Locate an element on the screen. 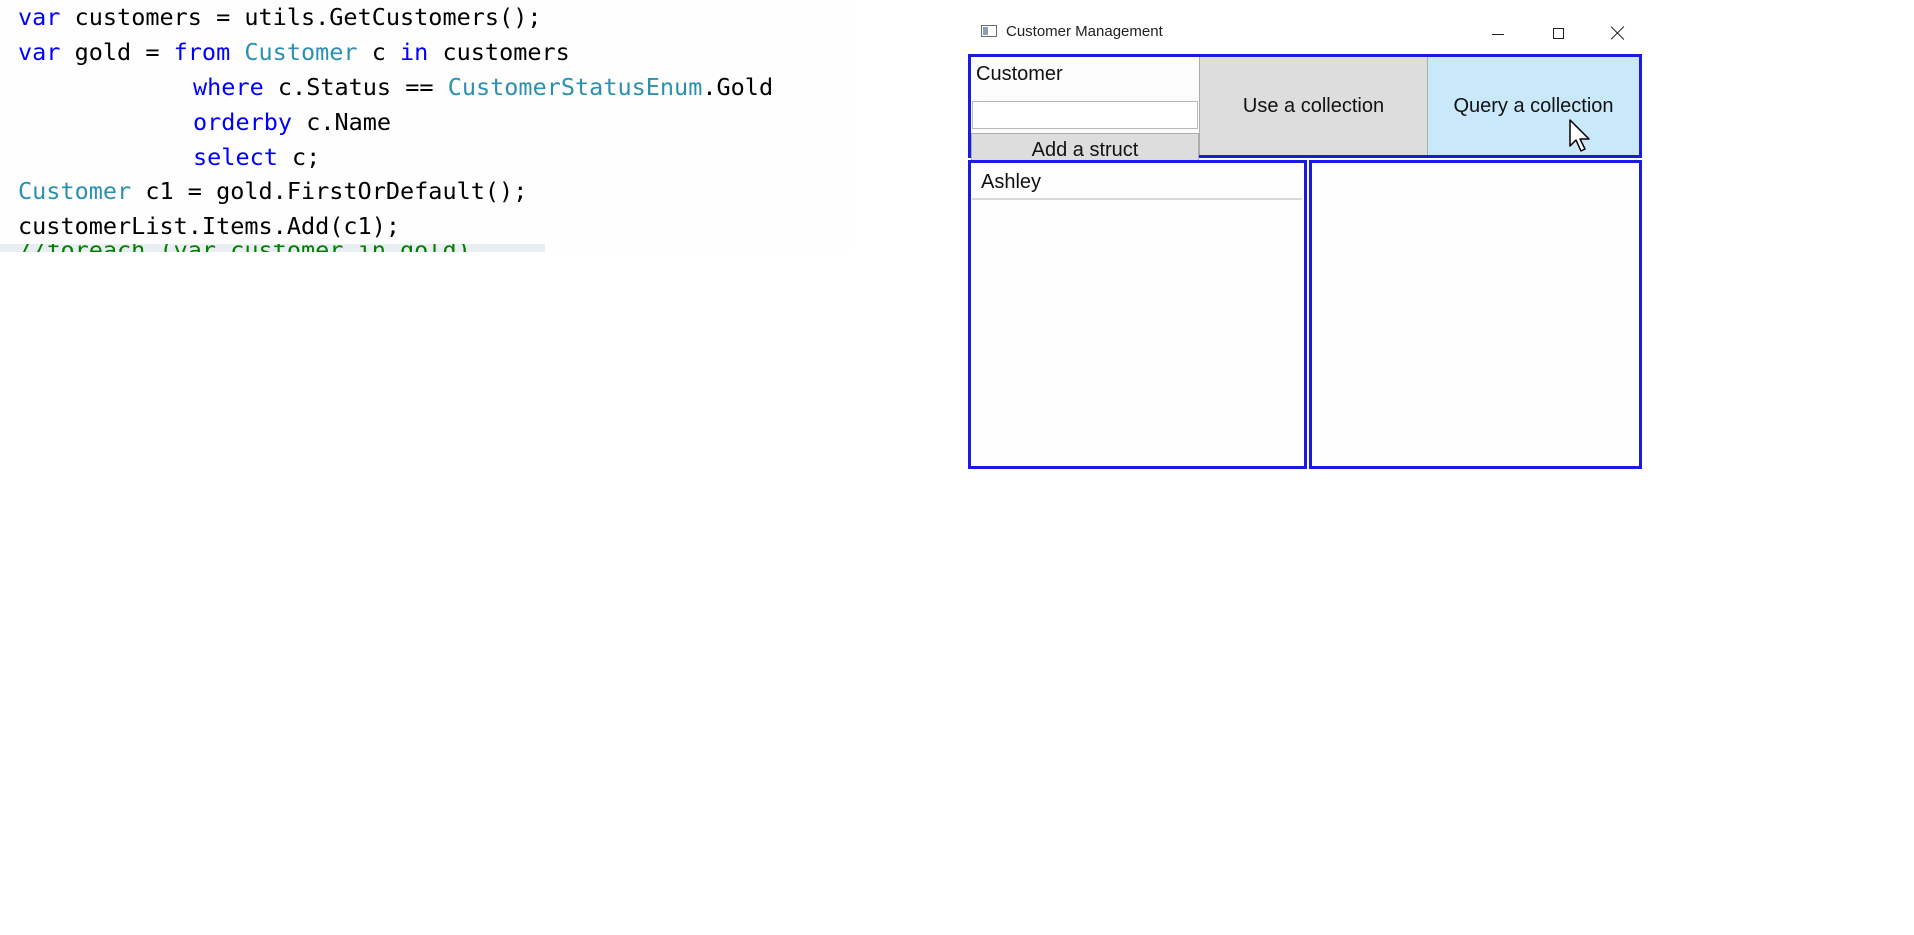  customer-label: Customer is located at coordinates (1019, 74).